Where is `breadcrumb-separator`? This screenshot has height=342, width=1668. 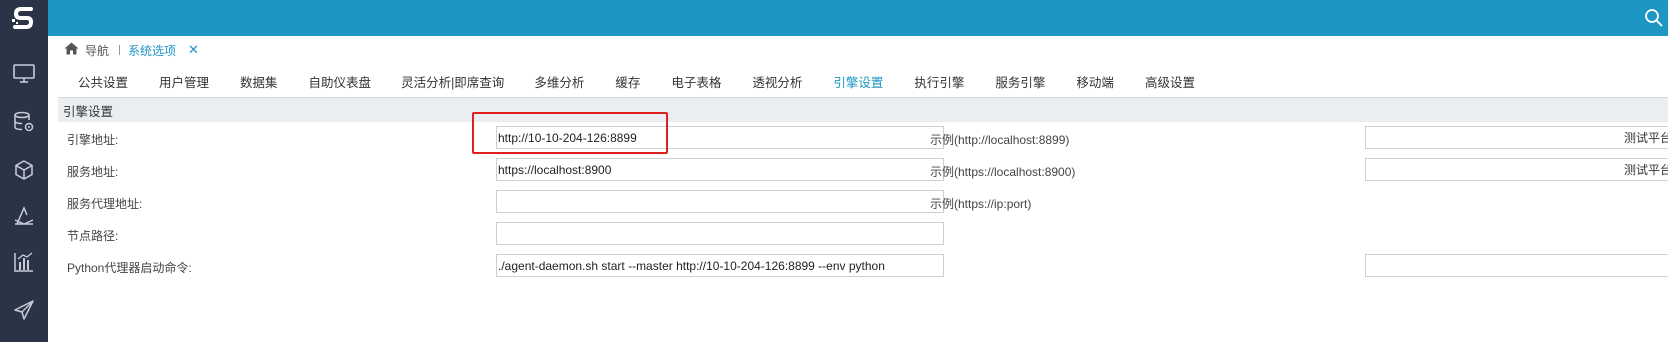 breadcrumb-separator is located at coordinates (120, 50).